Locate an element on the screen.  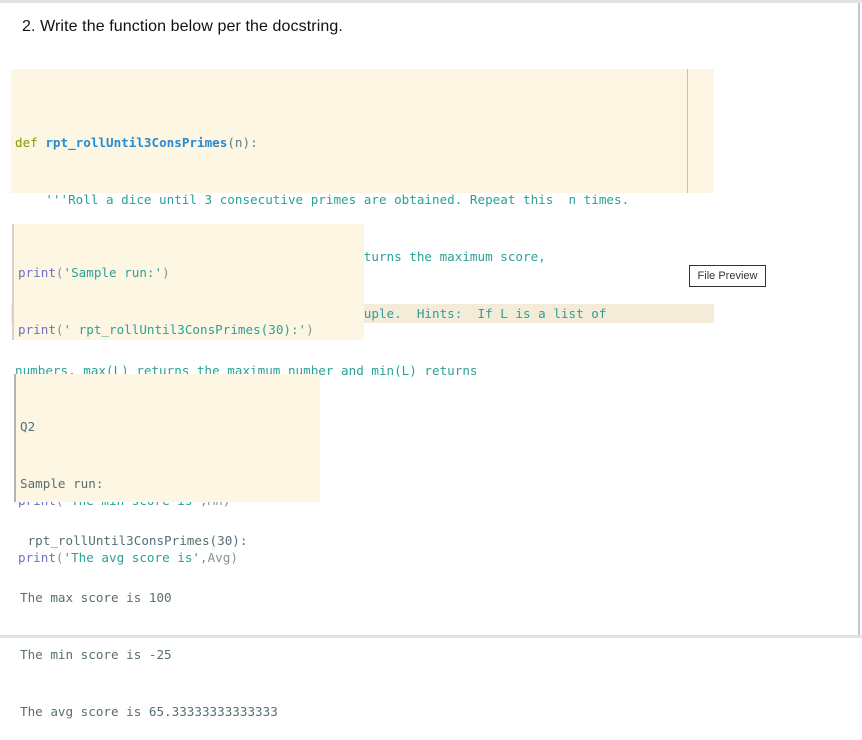
code-function-name: rpt_rollUntil3ConsPrimes is located at coordinates (136, 142).